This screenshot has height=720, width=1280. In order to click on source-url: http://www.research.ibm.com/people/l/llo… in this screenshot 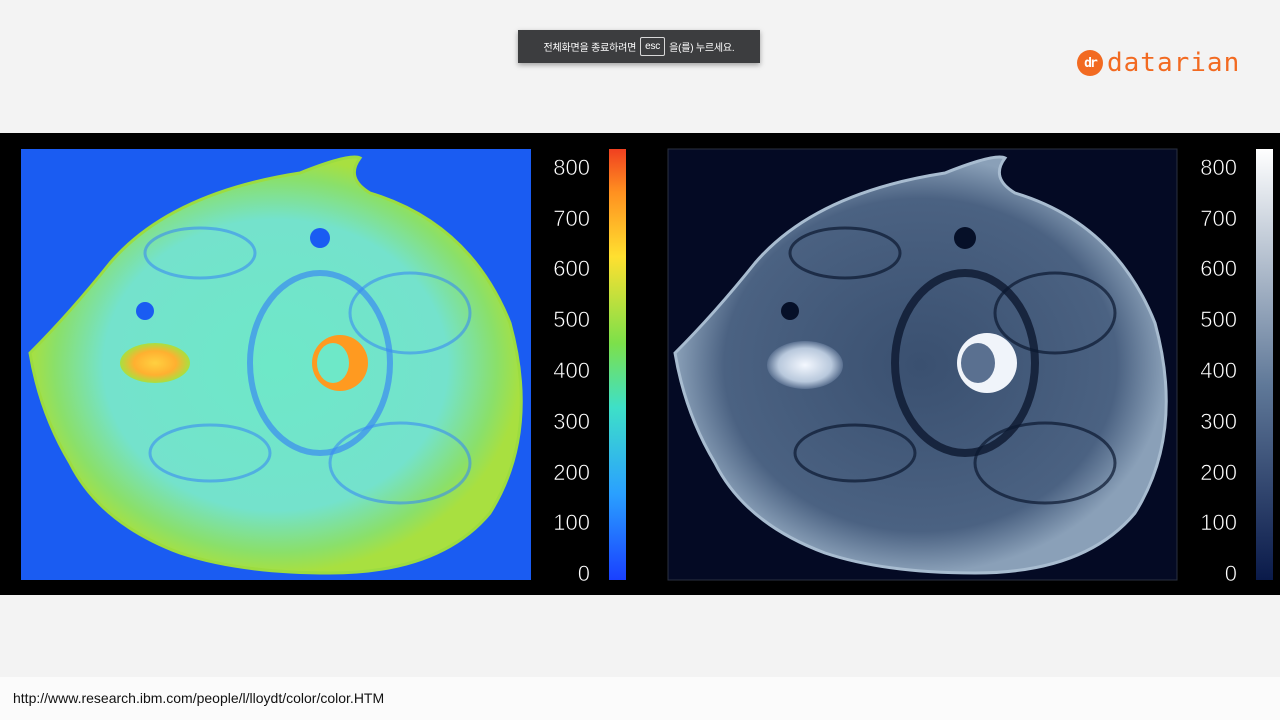, I will do `click(199, 698)`.